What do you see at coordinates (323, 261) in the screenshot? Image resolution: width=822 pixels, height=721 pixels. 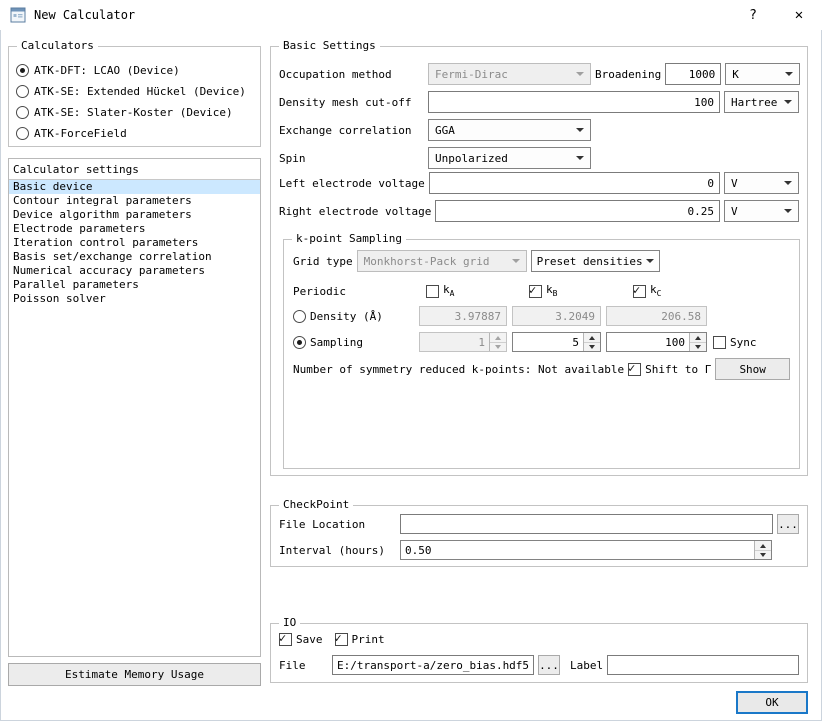 I see `grid-type-label: Grid type` at bounding box center [323, 261].